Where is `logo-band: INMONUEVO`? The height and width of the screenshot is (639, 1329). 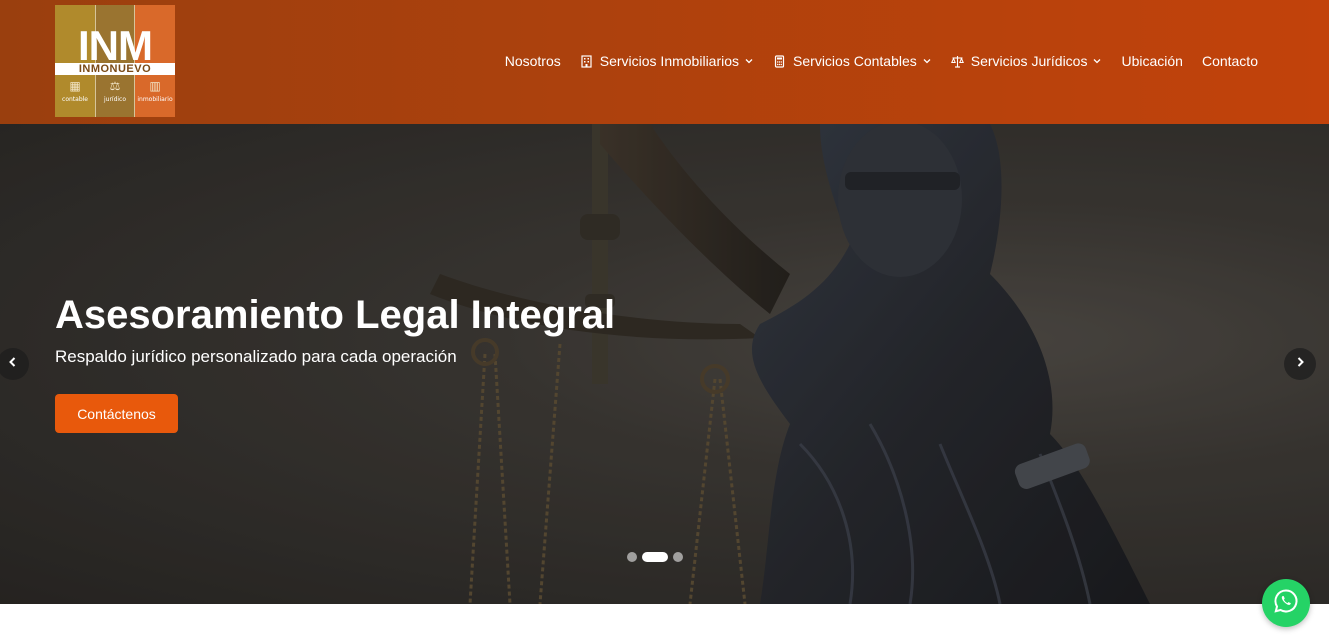 logo-band: INMONUEVO is located at coordinates (115, 69).